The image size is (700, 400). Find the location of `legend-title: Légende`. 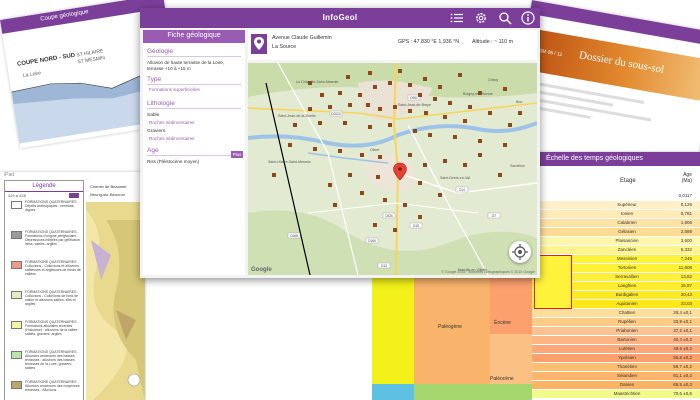

legend-title: Légende is located at coordinates (44, 186).